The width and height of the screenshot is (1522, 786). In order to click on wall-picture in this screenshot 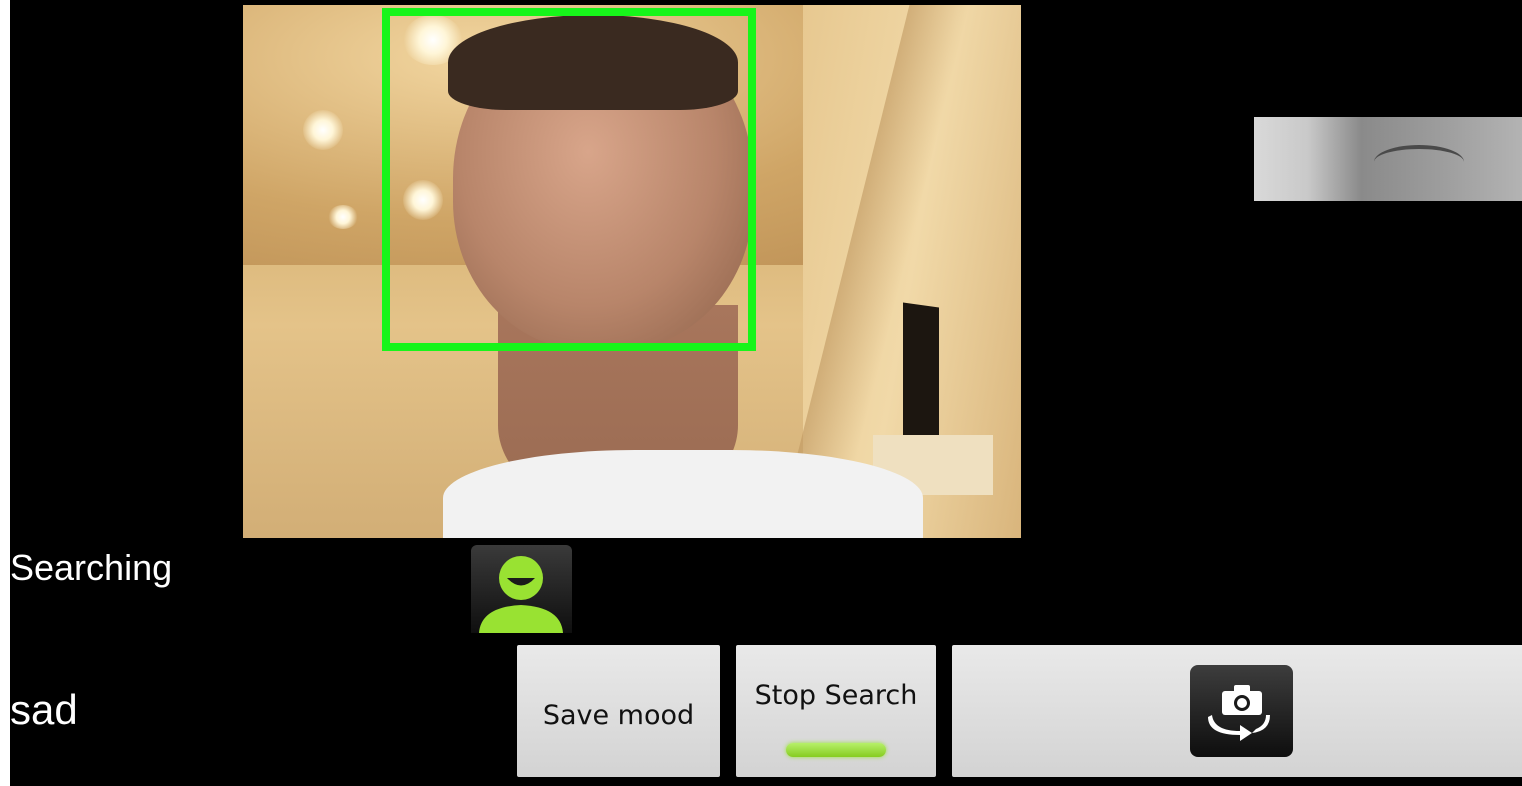, I will do `click(921, 375)`.